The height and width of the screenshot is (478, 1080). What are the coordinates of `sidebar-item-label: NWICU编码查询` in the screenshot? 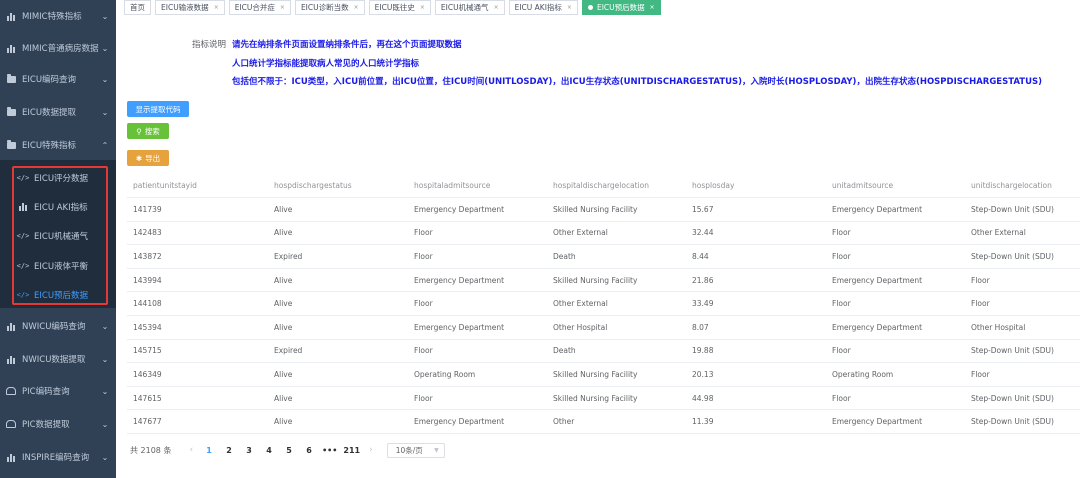 It's located at (54, 327).